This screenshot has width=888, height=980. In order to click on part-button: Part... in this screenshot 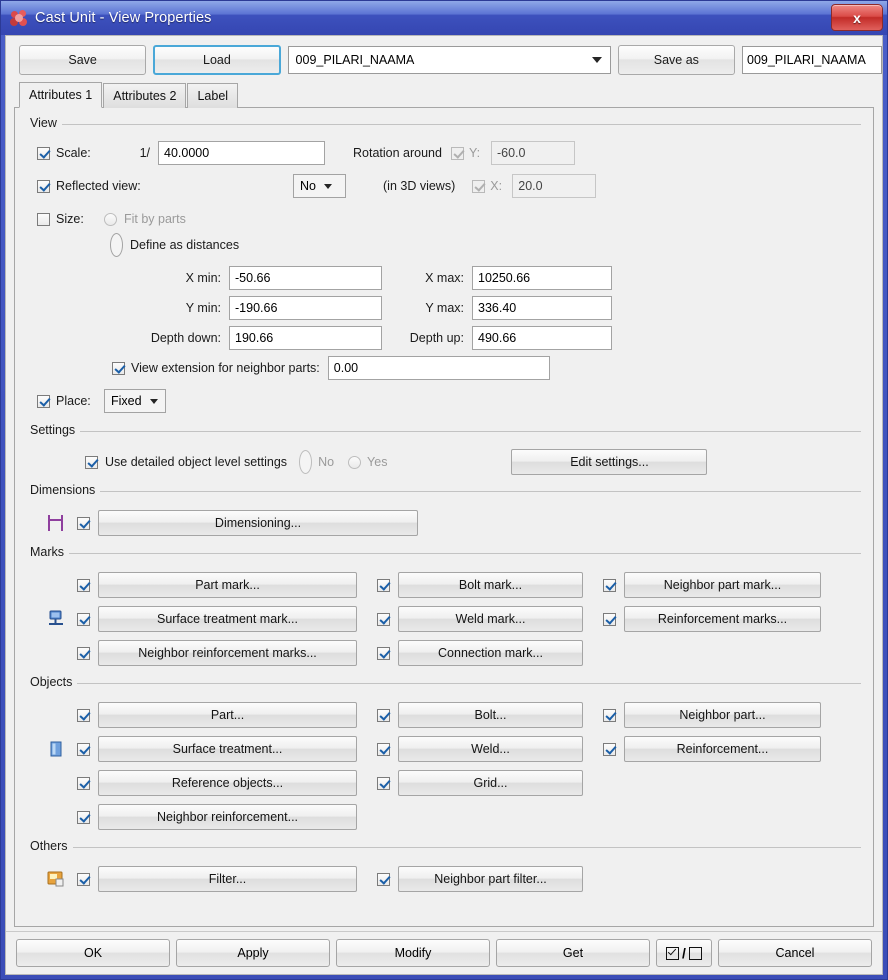, I will do `click(227, 715)`.